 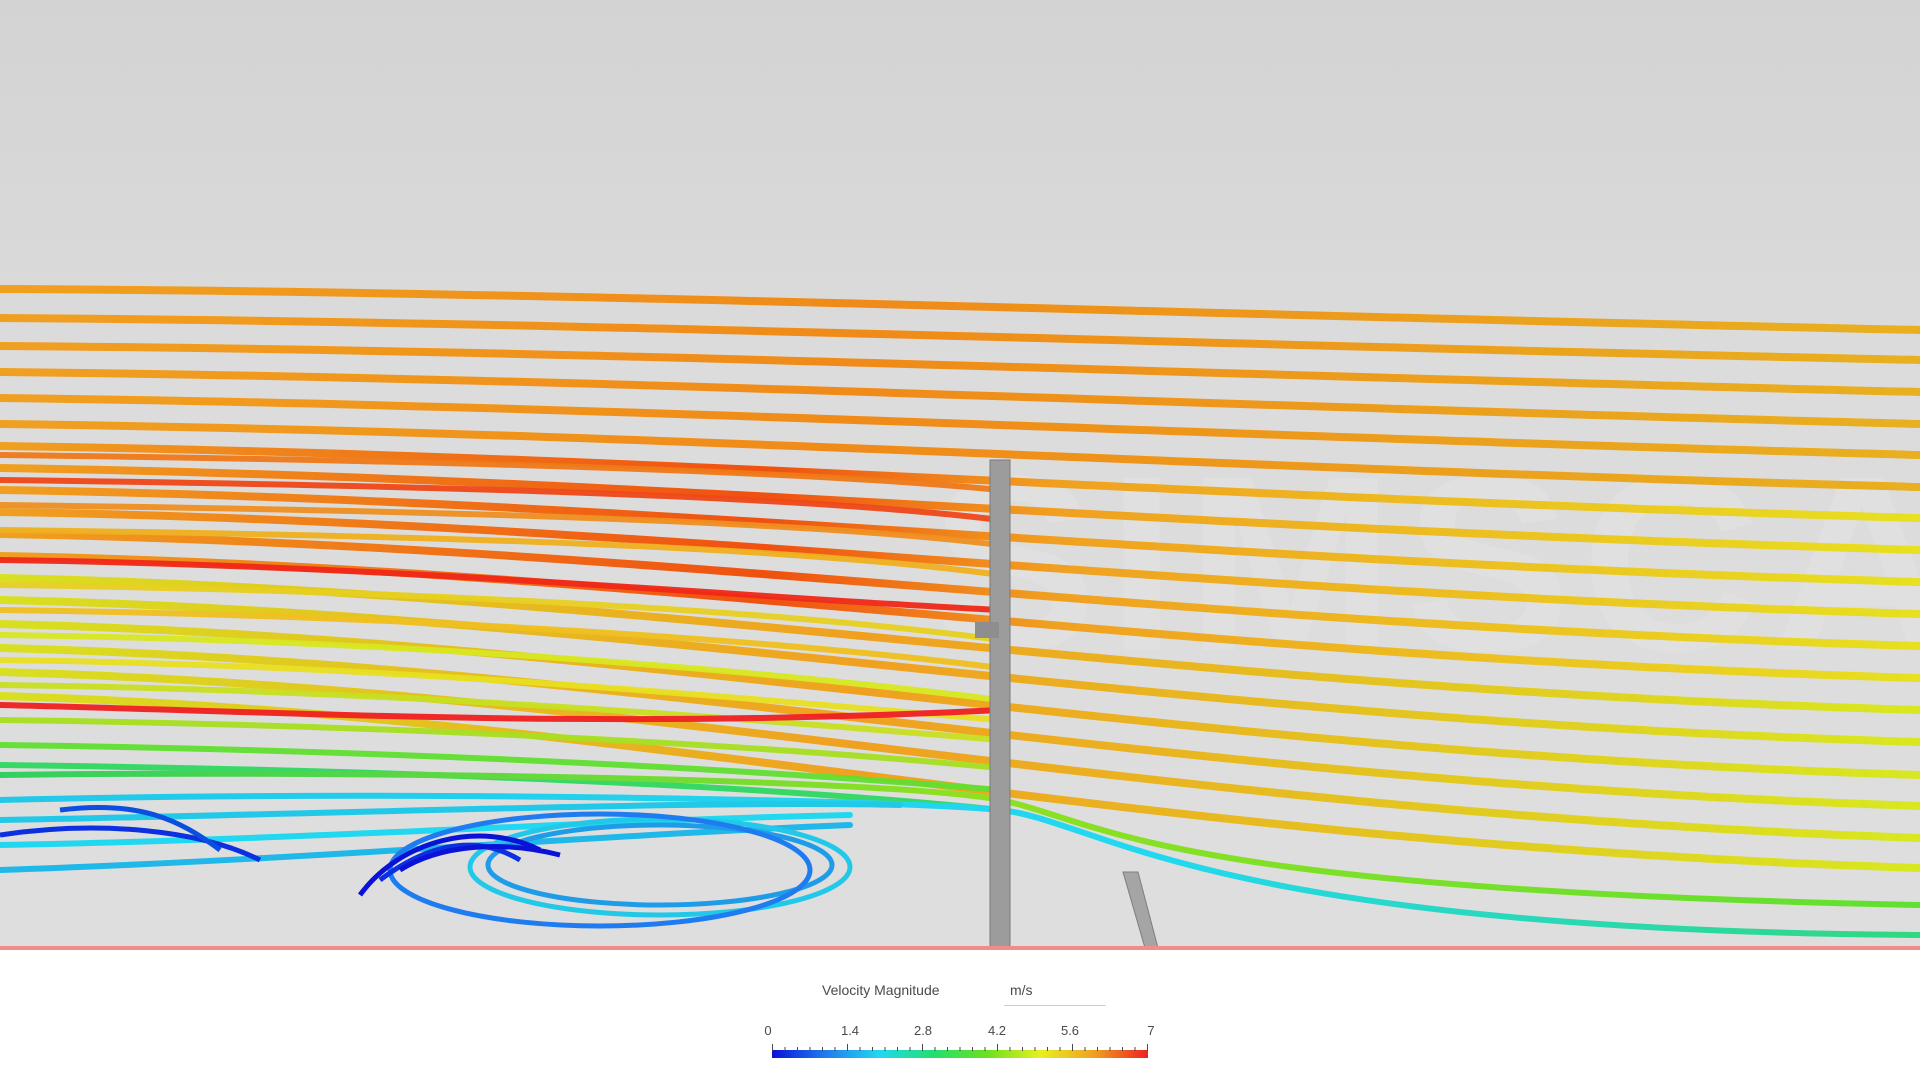 I want to click on legend-tick-label: 5.6, so click(x=1070, y=1030).